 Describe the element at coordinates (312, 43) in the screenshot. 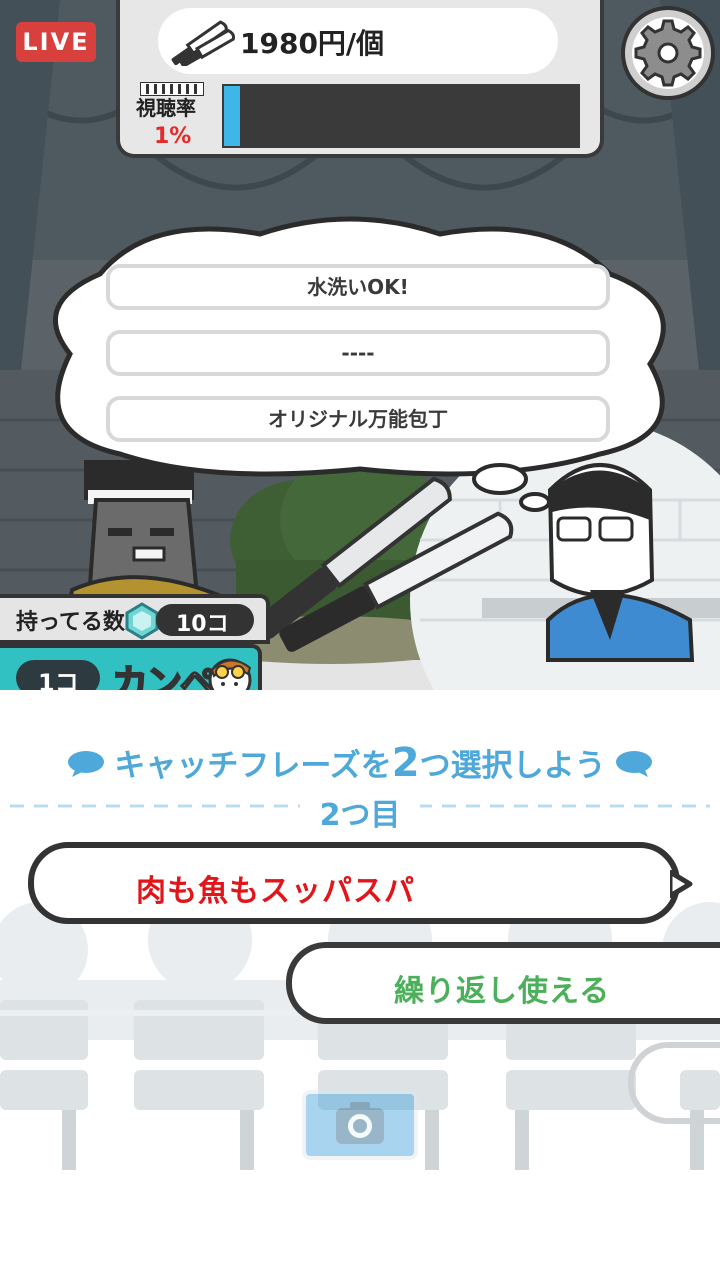

I see `price-text: 1980円/個` at that location.